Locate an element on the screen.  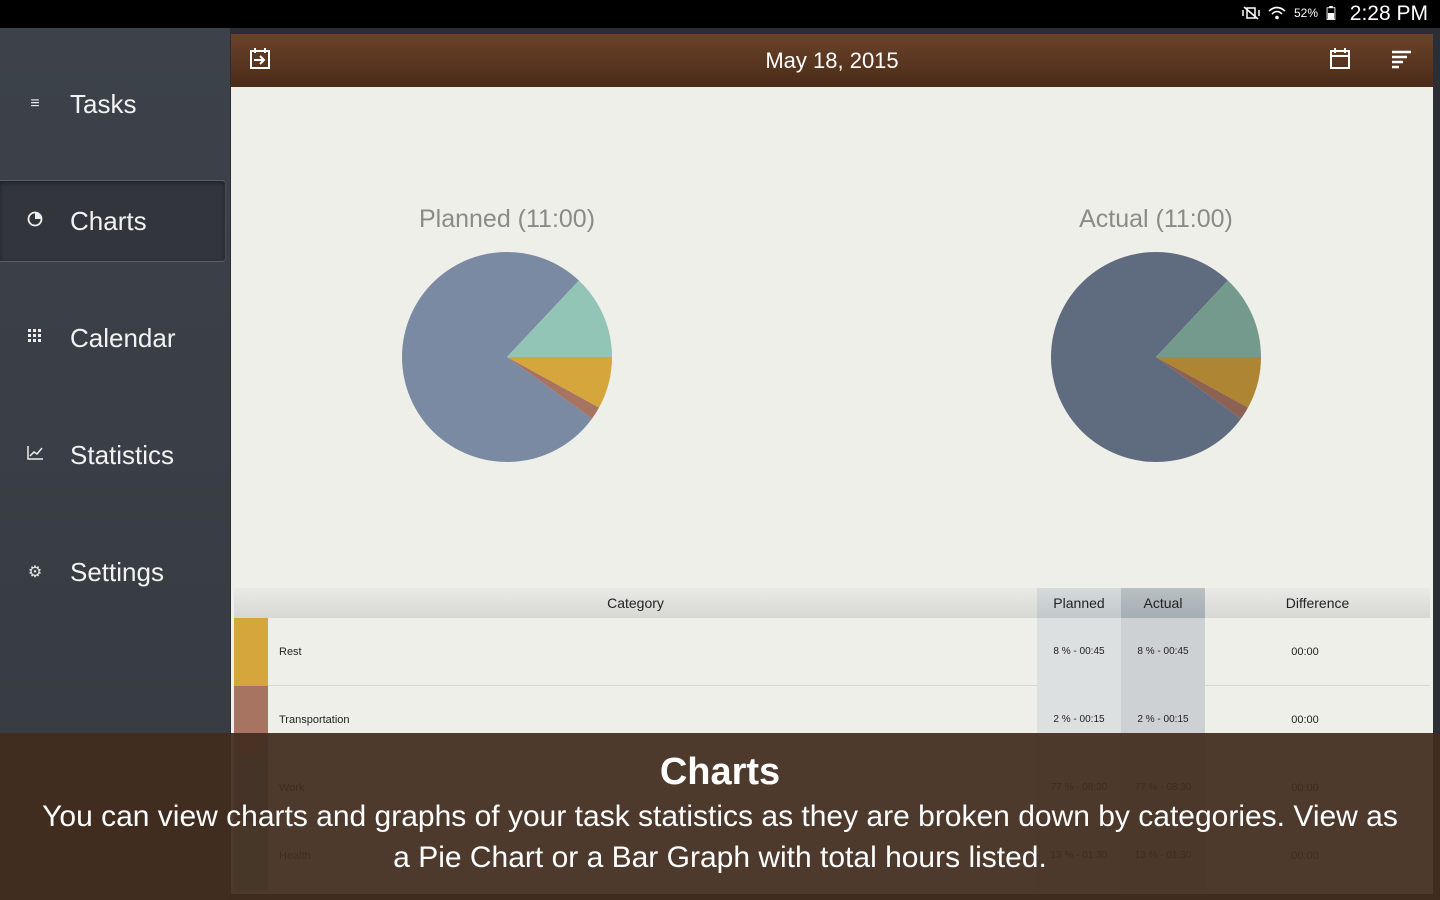
sidebar-item-label: Tasks is located at coordinates (103, 103).